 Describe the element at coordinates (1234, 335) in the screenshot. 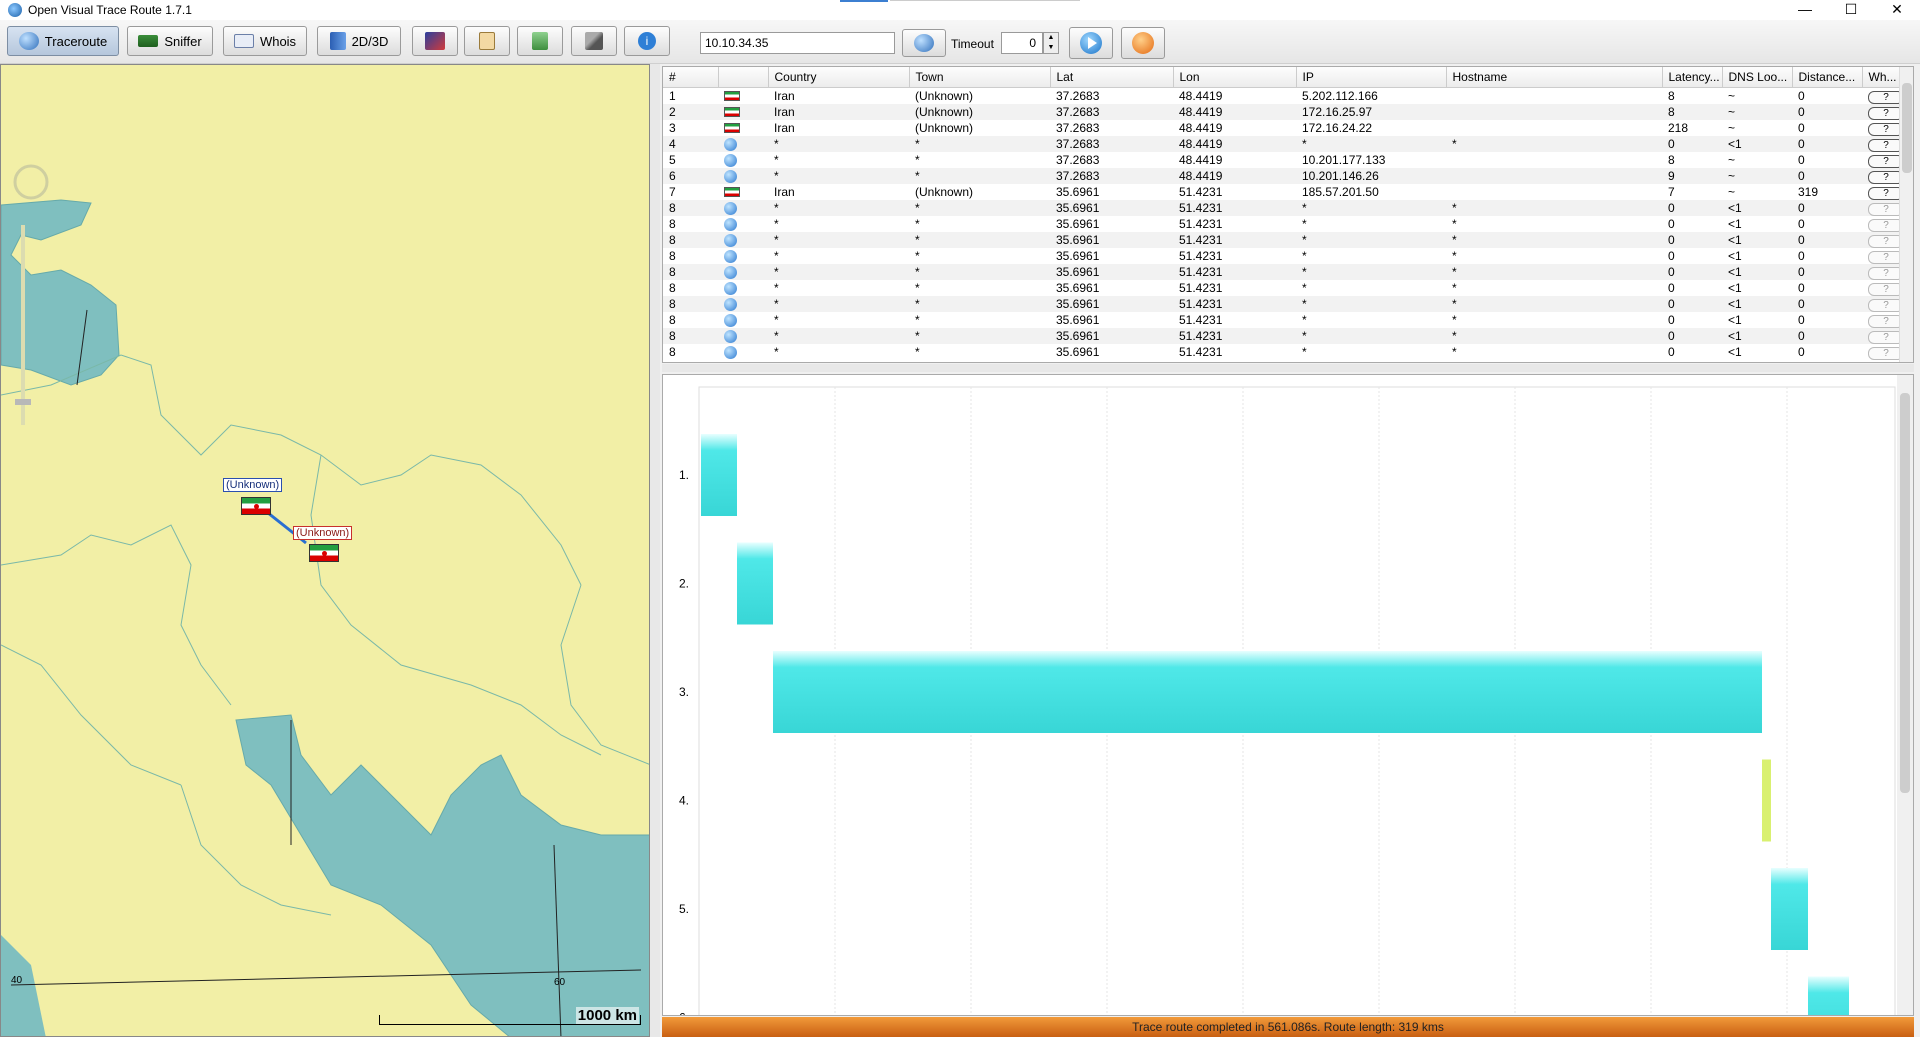

I see `table-cell: 51.4231` at that location.